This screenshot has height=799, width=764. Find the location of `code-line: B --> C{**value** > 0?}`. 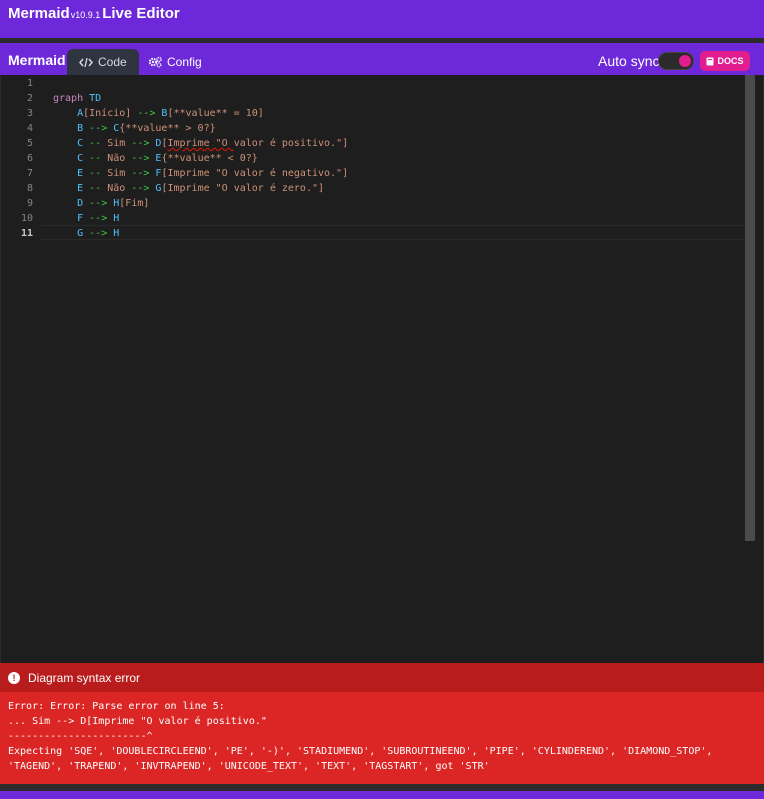

code-line: B --> C{**value** > 0?} is located at coordinates (146, 128).